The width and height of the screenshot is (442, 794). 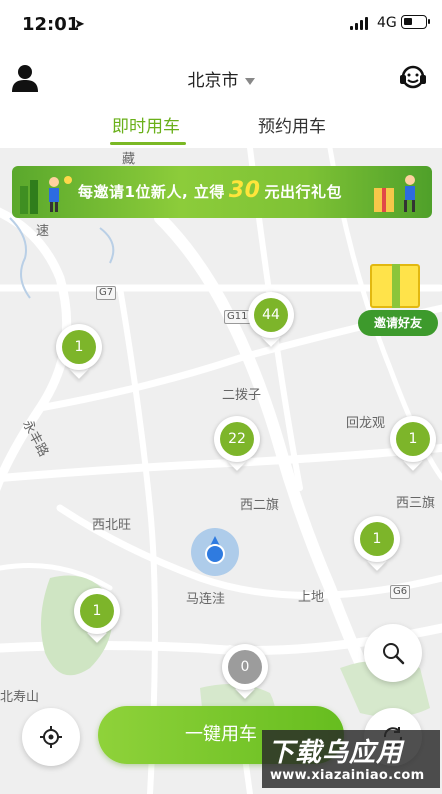 What do you see at coordinates (51, 24) in the screenshot?
I see `status-time: 12:01` at bounding box center [51, 24].